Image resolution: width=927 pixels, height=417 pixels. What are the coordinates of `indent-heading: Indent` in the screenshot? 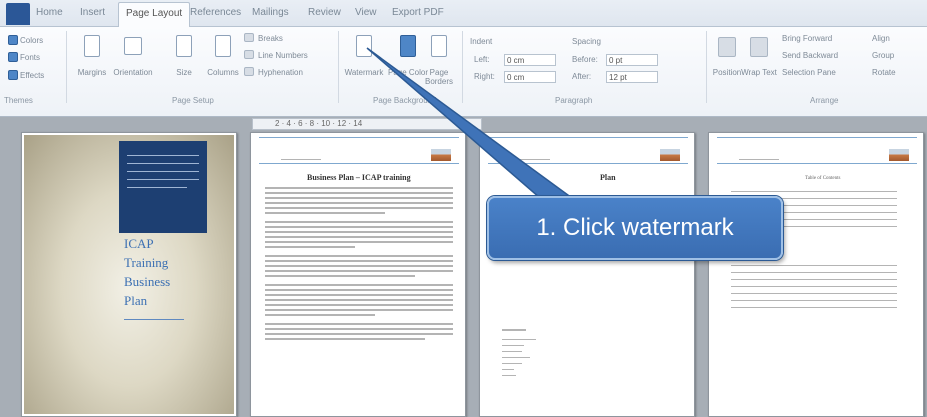 It's located at (481, 41).